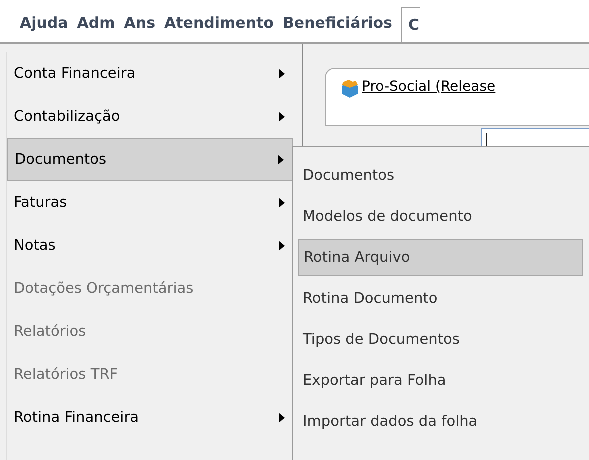 Image resolution: width=589 pixels, height=460 pixels. What do you see at coordinates (150, 73) in the screenshot?
I see `menu-item: Conta Financeira` at bounding box center [150, 73].